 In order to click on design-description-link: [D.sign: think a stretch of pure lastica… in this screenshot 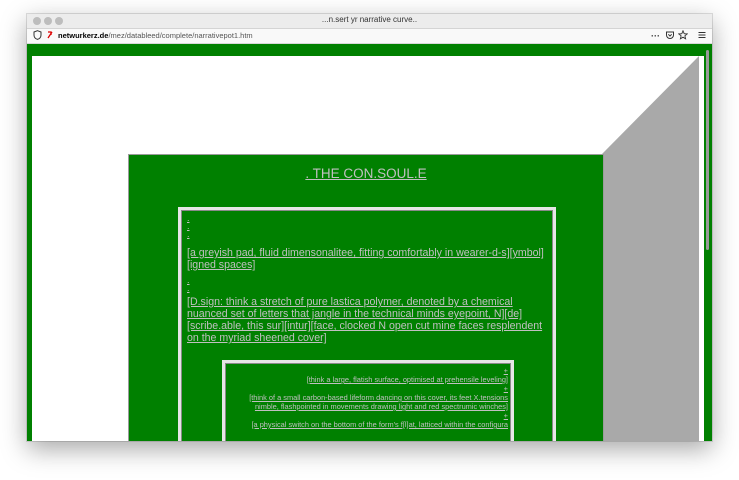, I will do `click(366, 320)`.